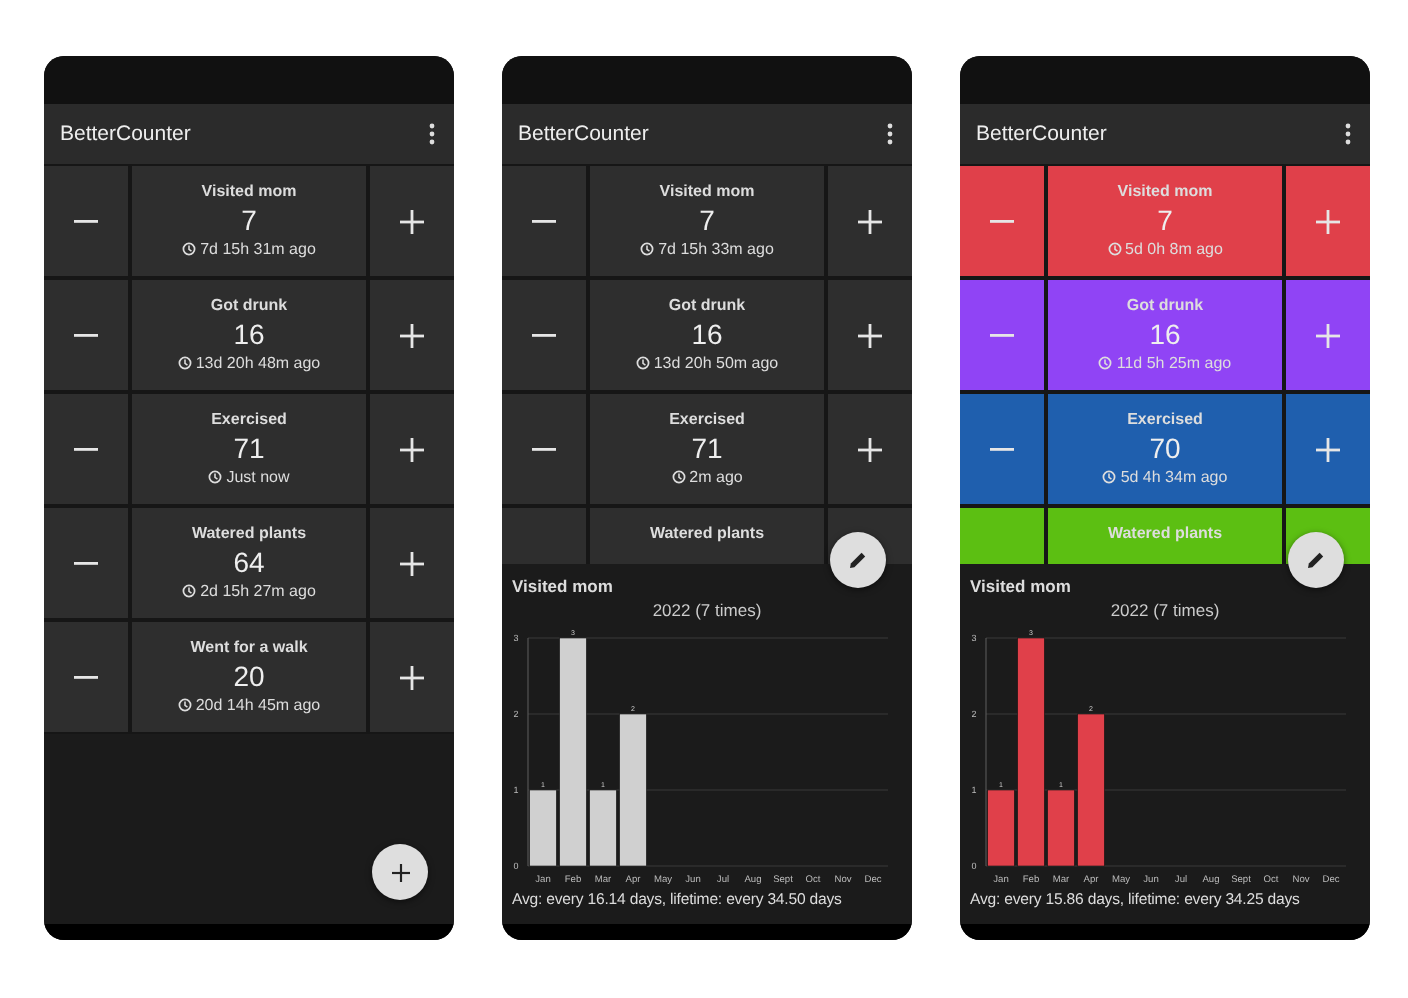 The height and width of the screenshot is (998, 1408). I want to click on last-updated-text: 7d 15h 31m ago, so click(258, 249).